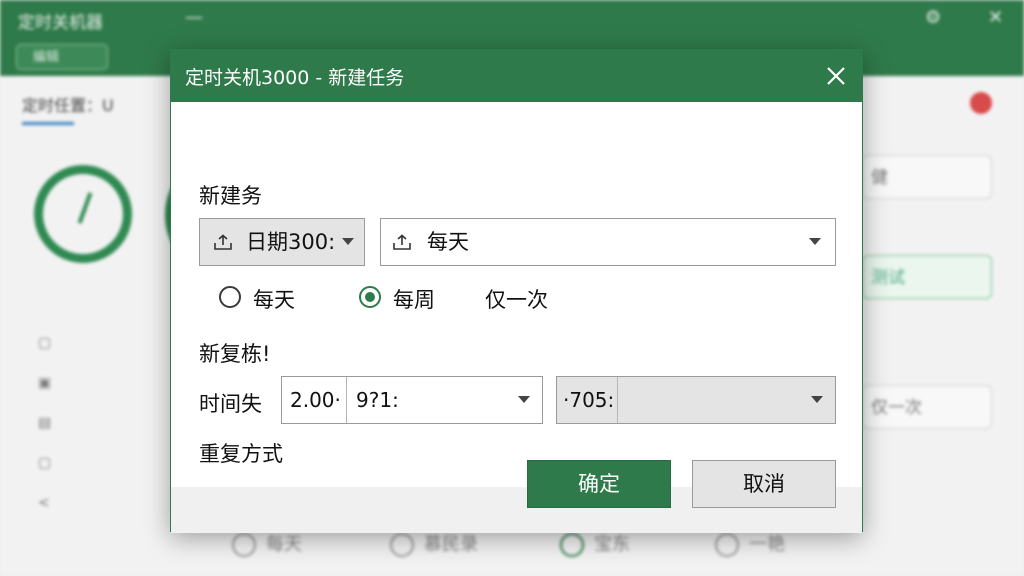 This screenshot has height=576, width=1024. I want to click on date-dropdown-value: 日期300:, so click(291, 242).